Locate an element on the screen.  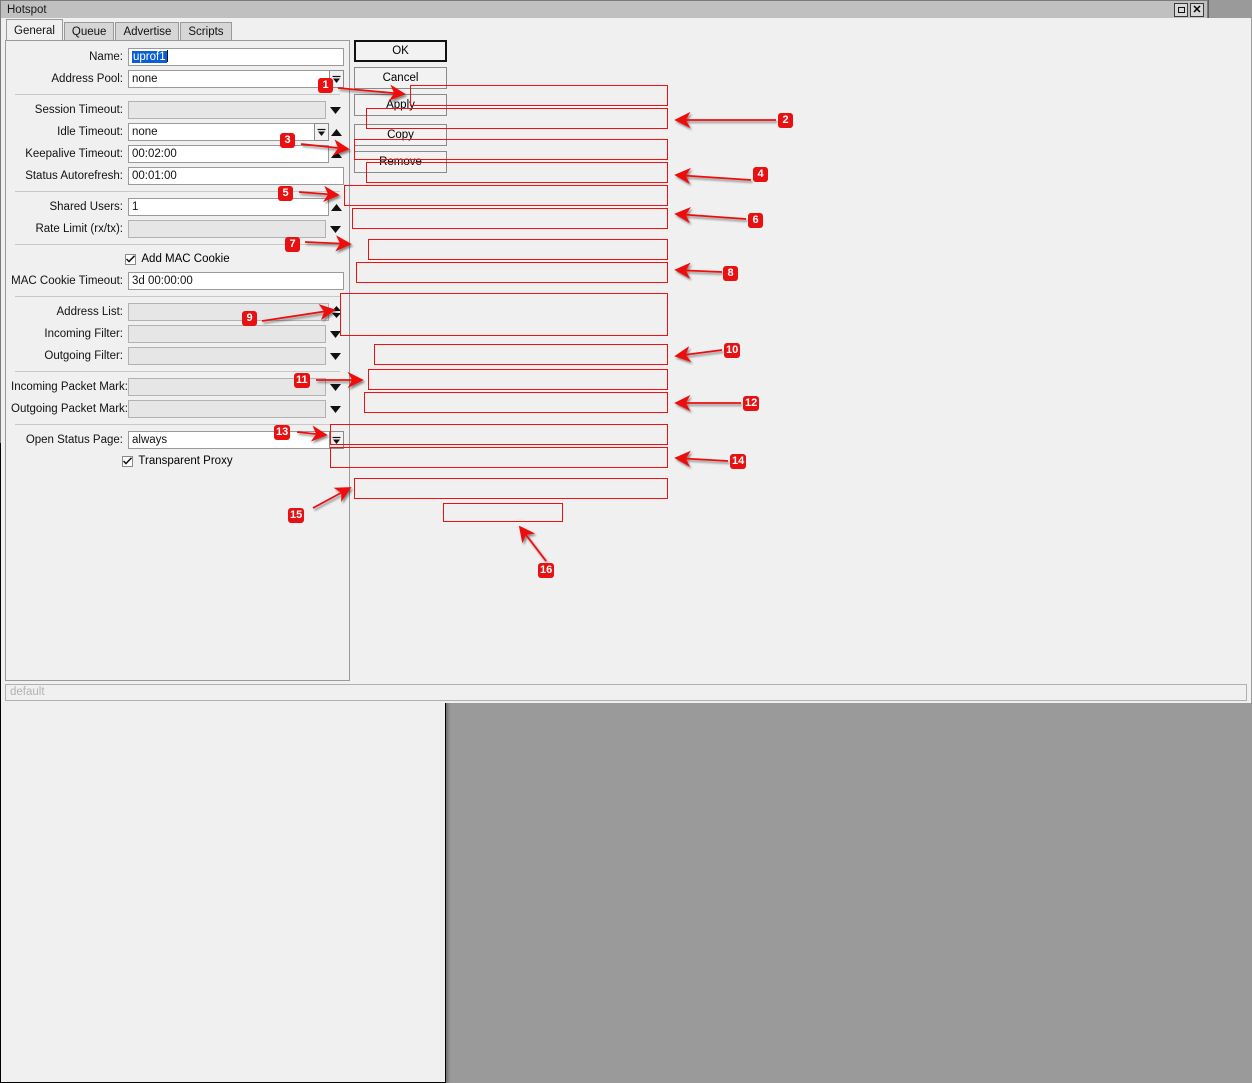
transparent-proxy-row: Transparent Proxy is located at coordinates (177, 461).